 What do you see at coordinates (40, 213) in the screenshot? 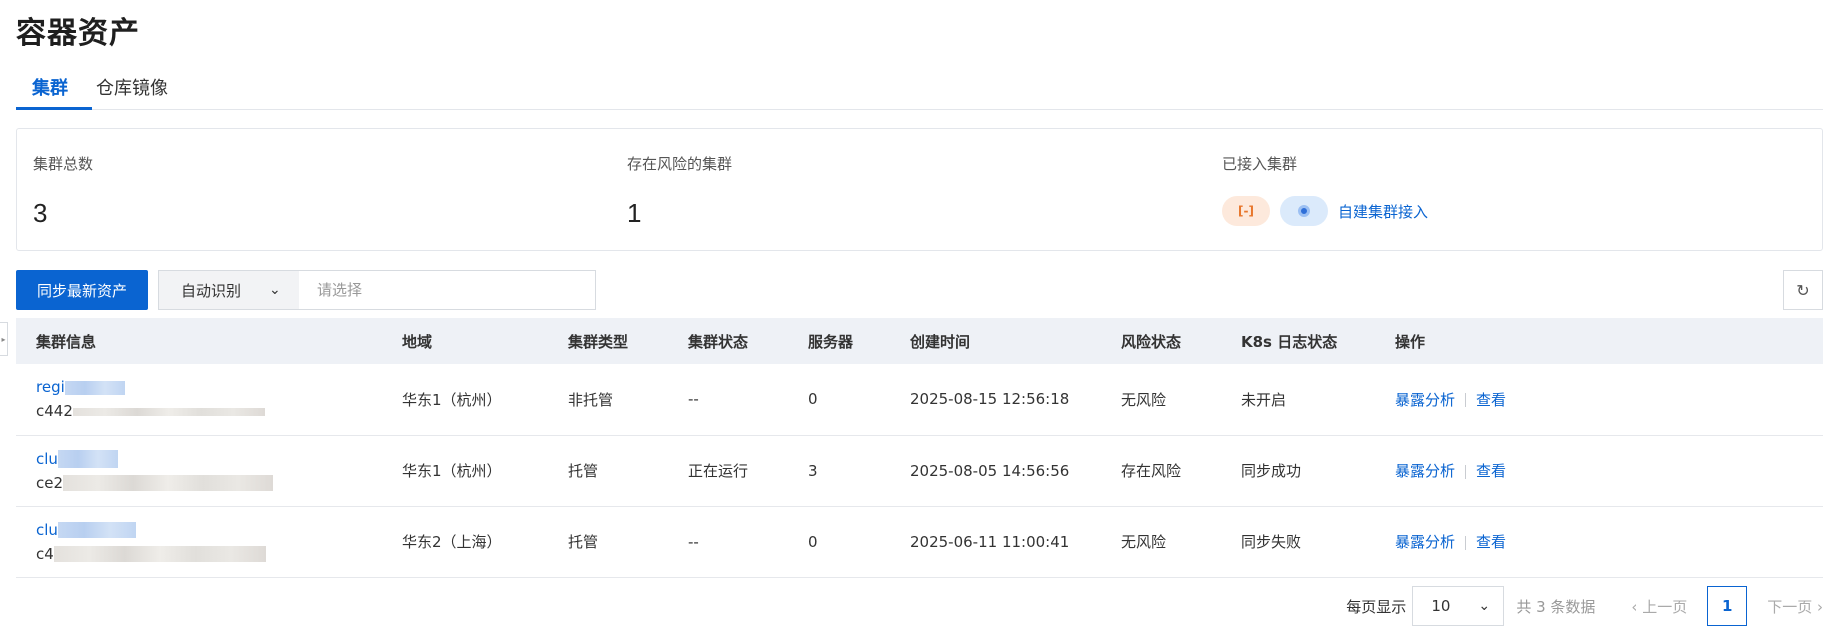
I see `stat-total-value: 3` at bounding box center [40, 213].